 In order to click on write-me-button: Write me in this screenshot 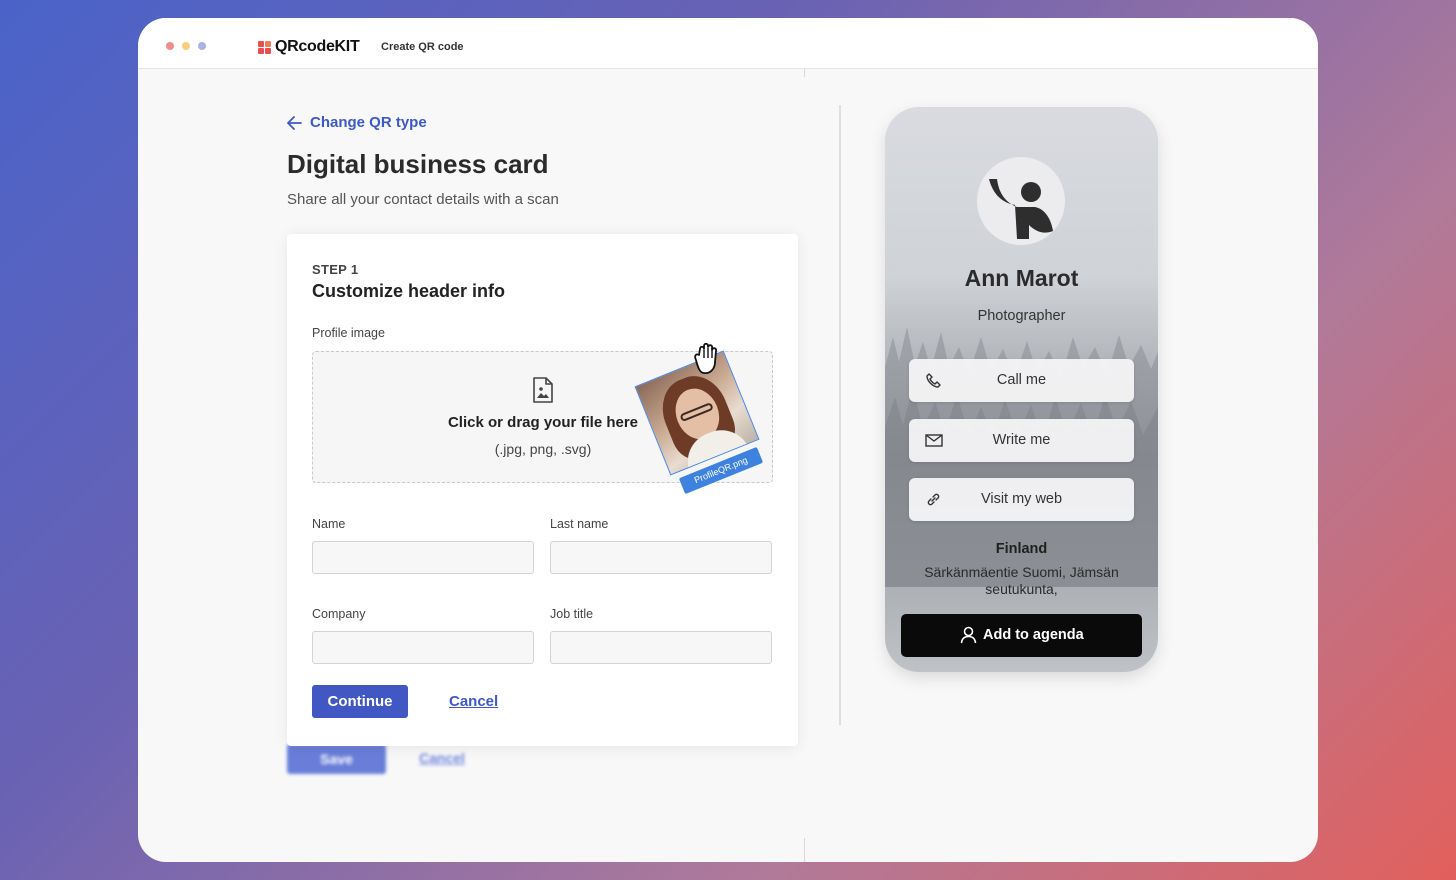, I will do `click(1021, 440)`.